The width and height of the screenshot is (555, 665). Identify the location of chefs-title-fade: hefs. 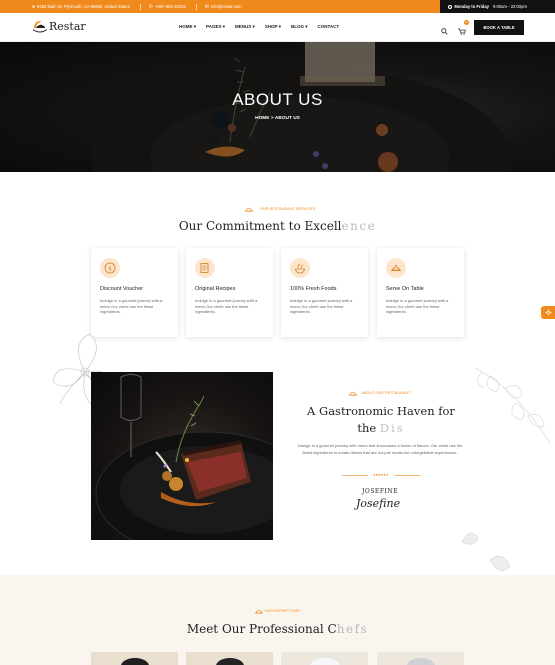
(352, 629).